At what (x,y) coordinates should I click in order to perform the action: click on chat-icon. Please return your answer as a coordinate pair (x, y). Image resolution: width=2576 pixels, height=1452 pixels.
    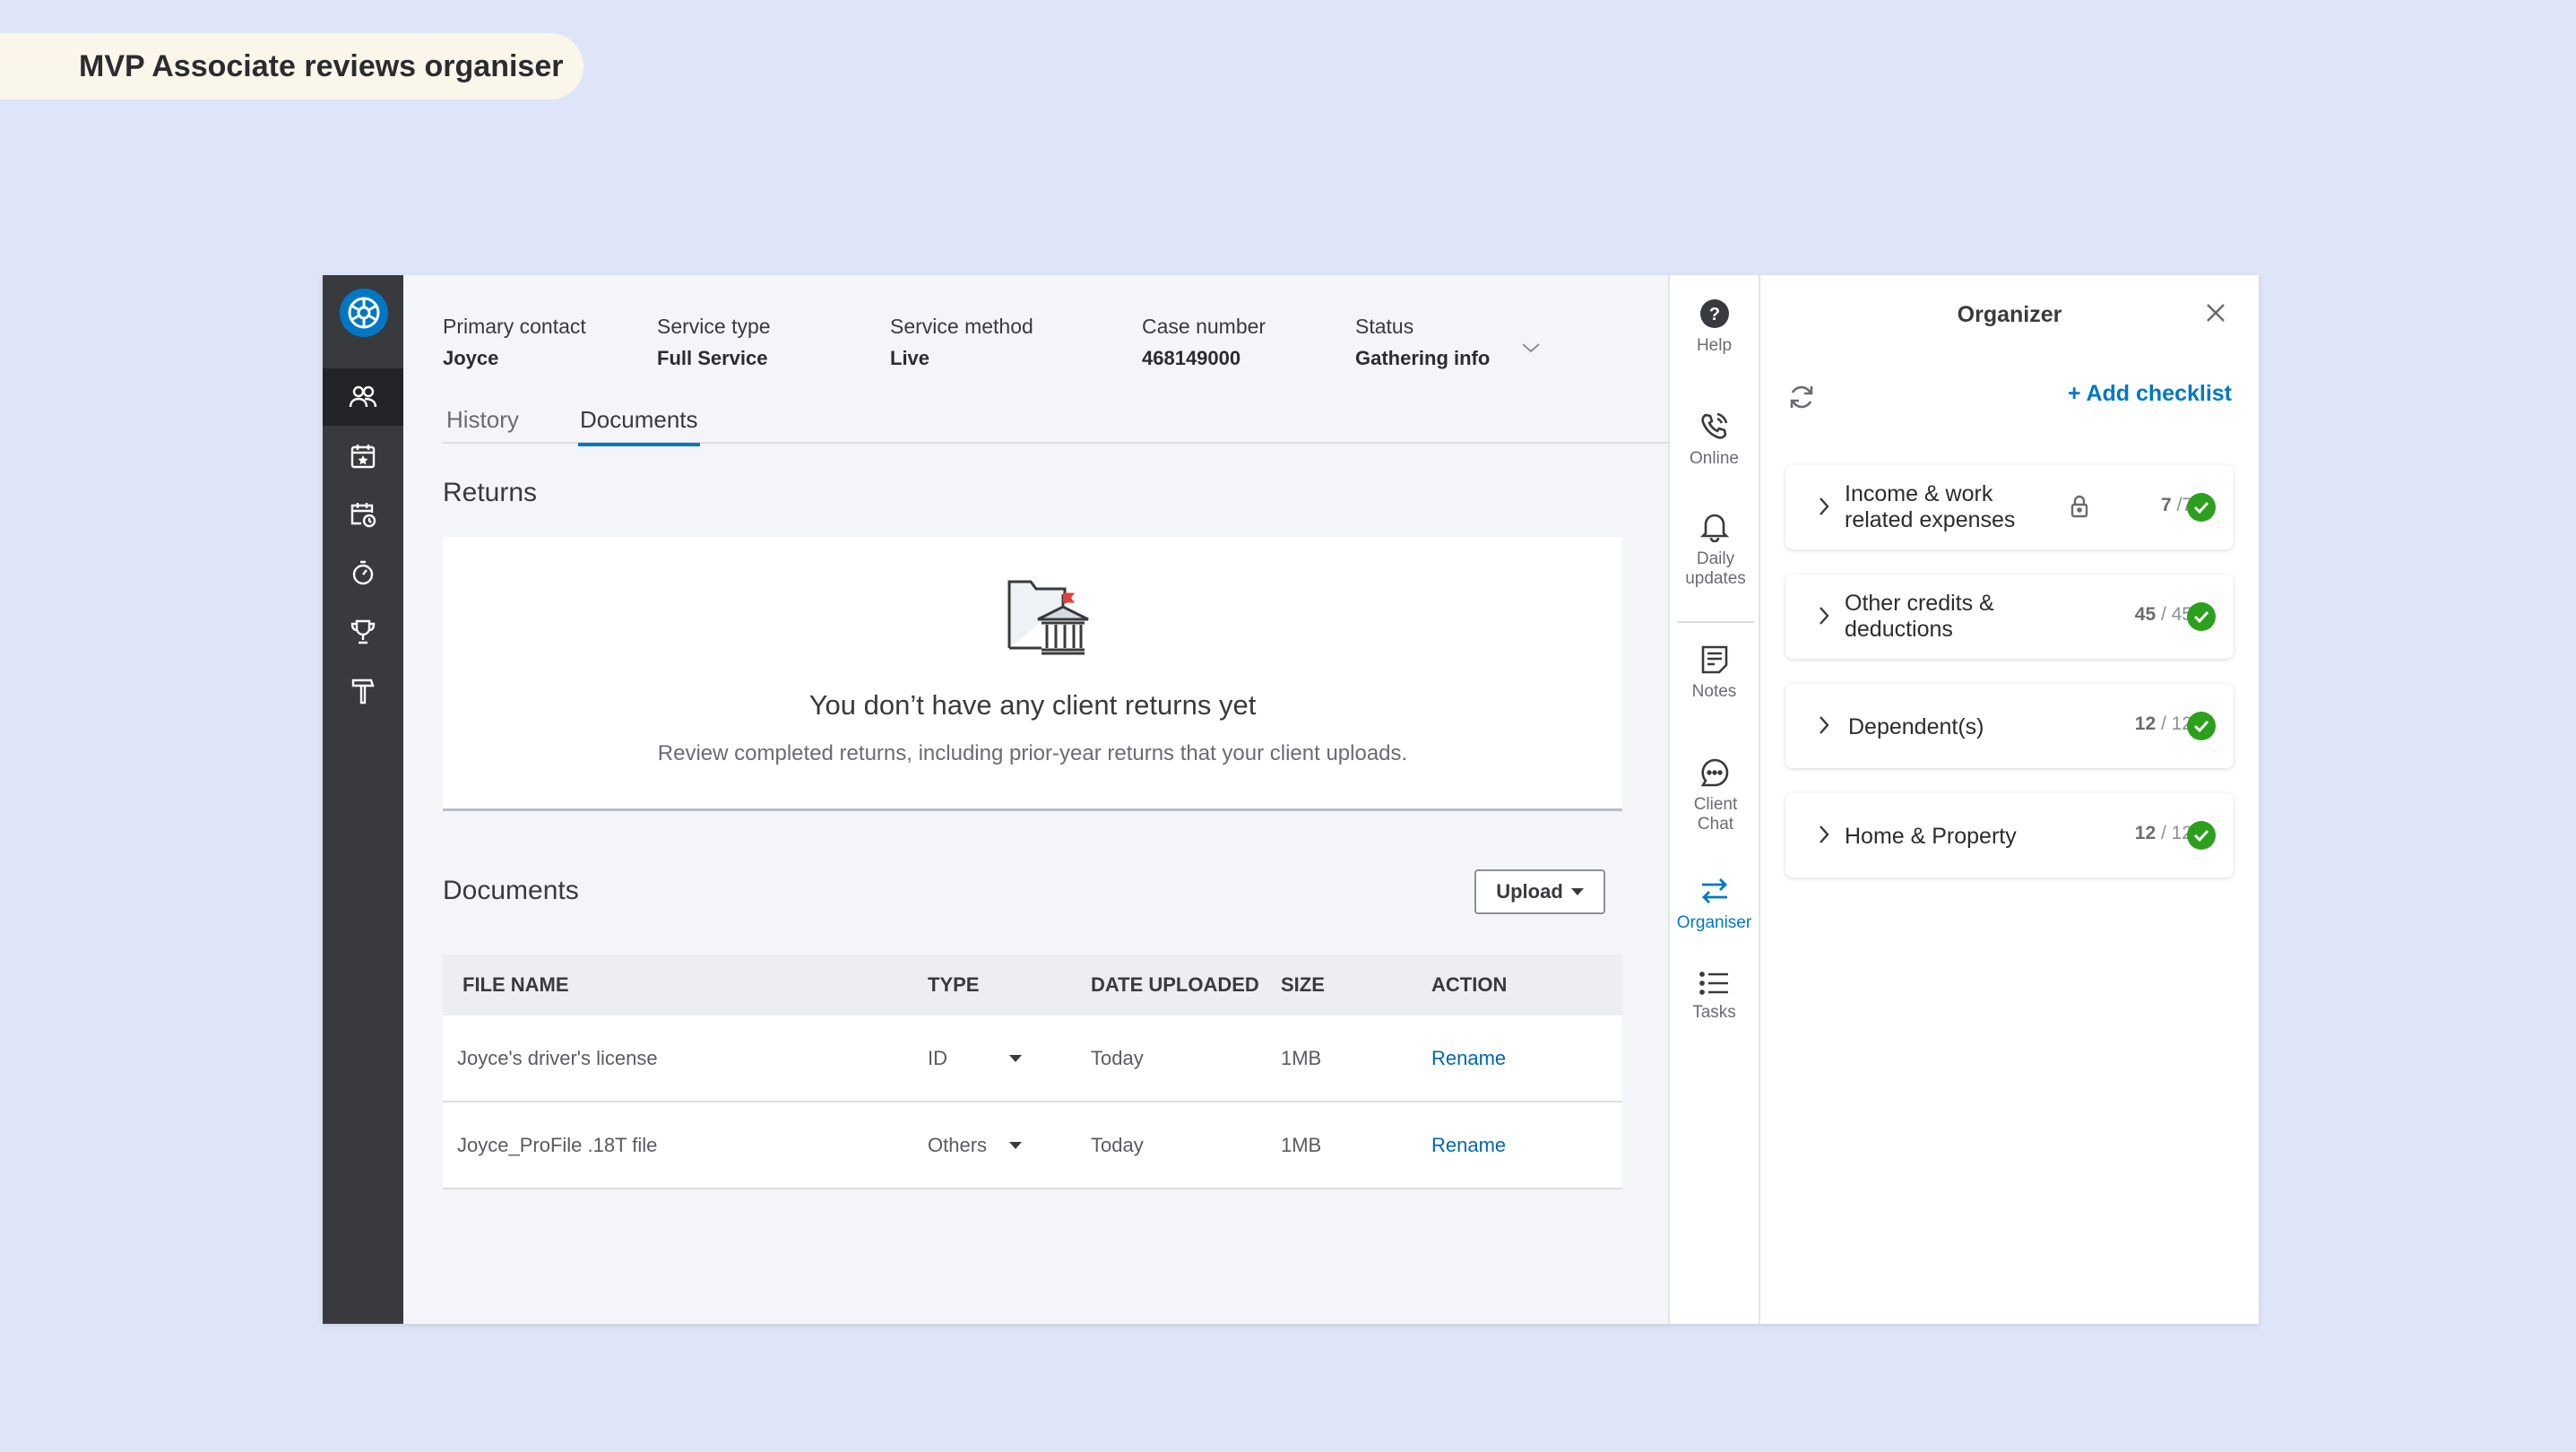
    Looking at the image, I should click on (1714, 772).